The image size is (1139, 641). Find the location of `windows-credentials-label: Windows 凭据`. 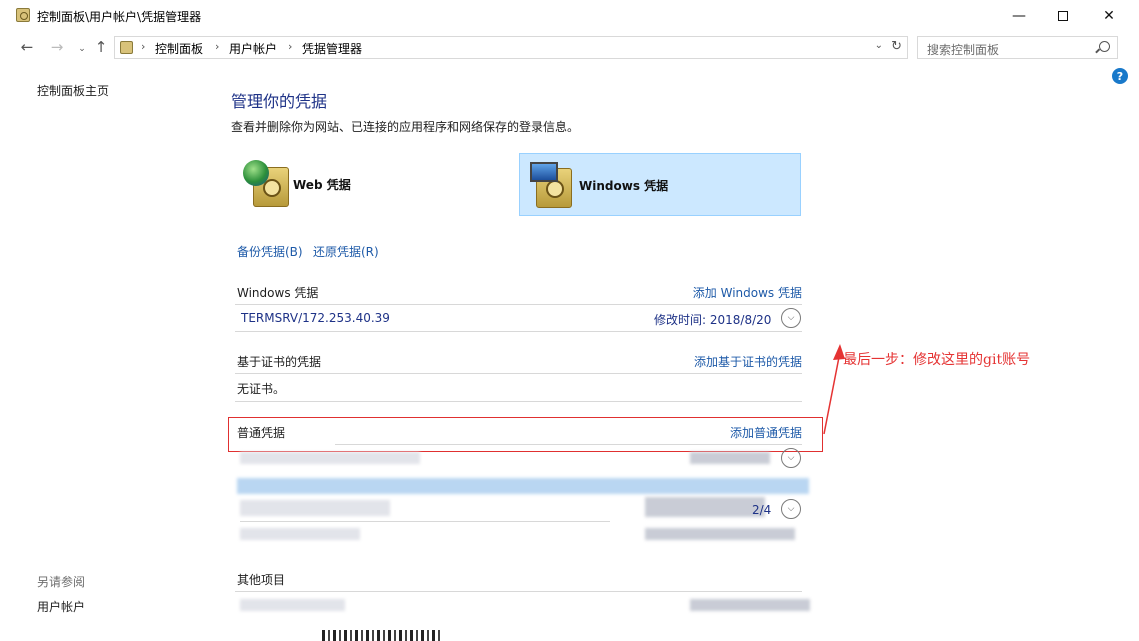

windows-credentials-label: Windows 凭据 is located at coordinates (624, 186).